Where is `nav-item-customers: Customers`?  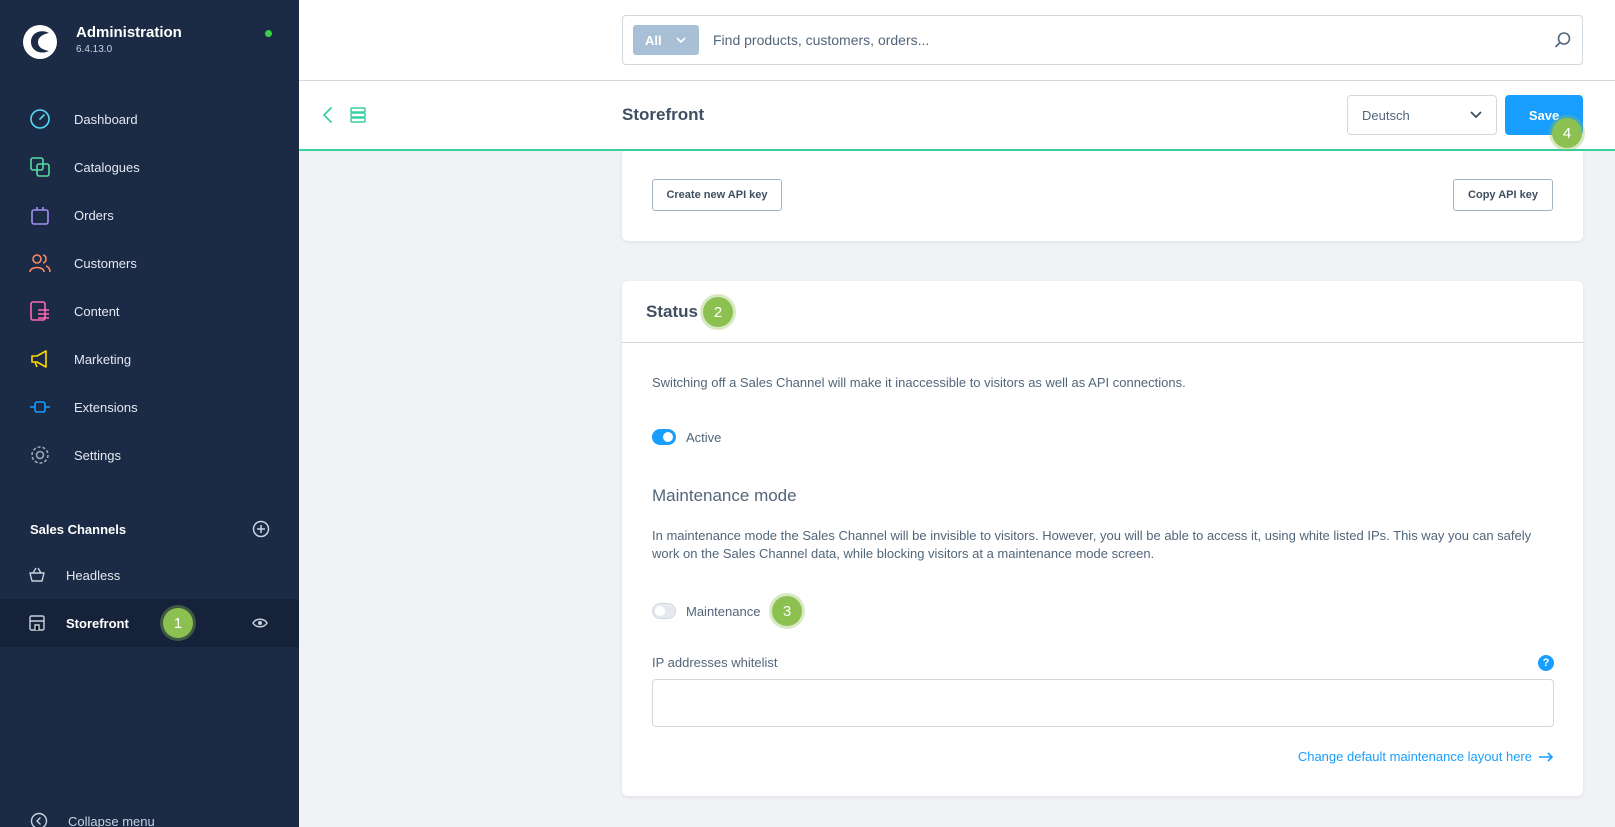 nav-item-customers: Customers is located at coordinates (149, 263).